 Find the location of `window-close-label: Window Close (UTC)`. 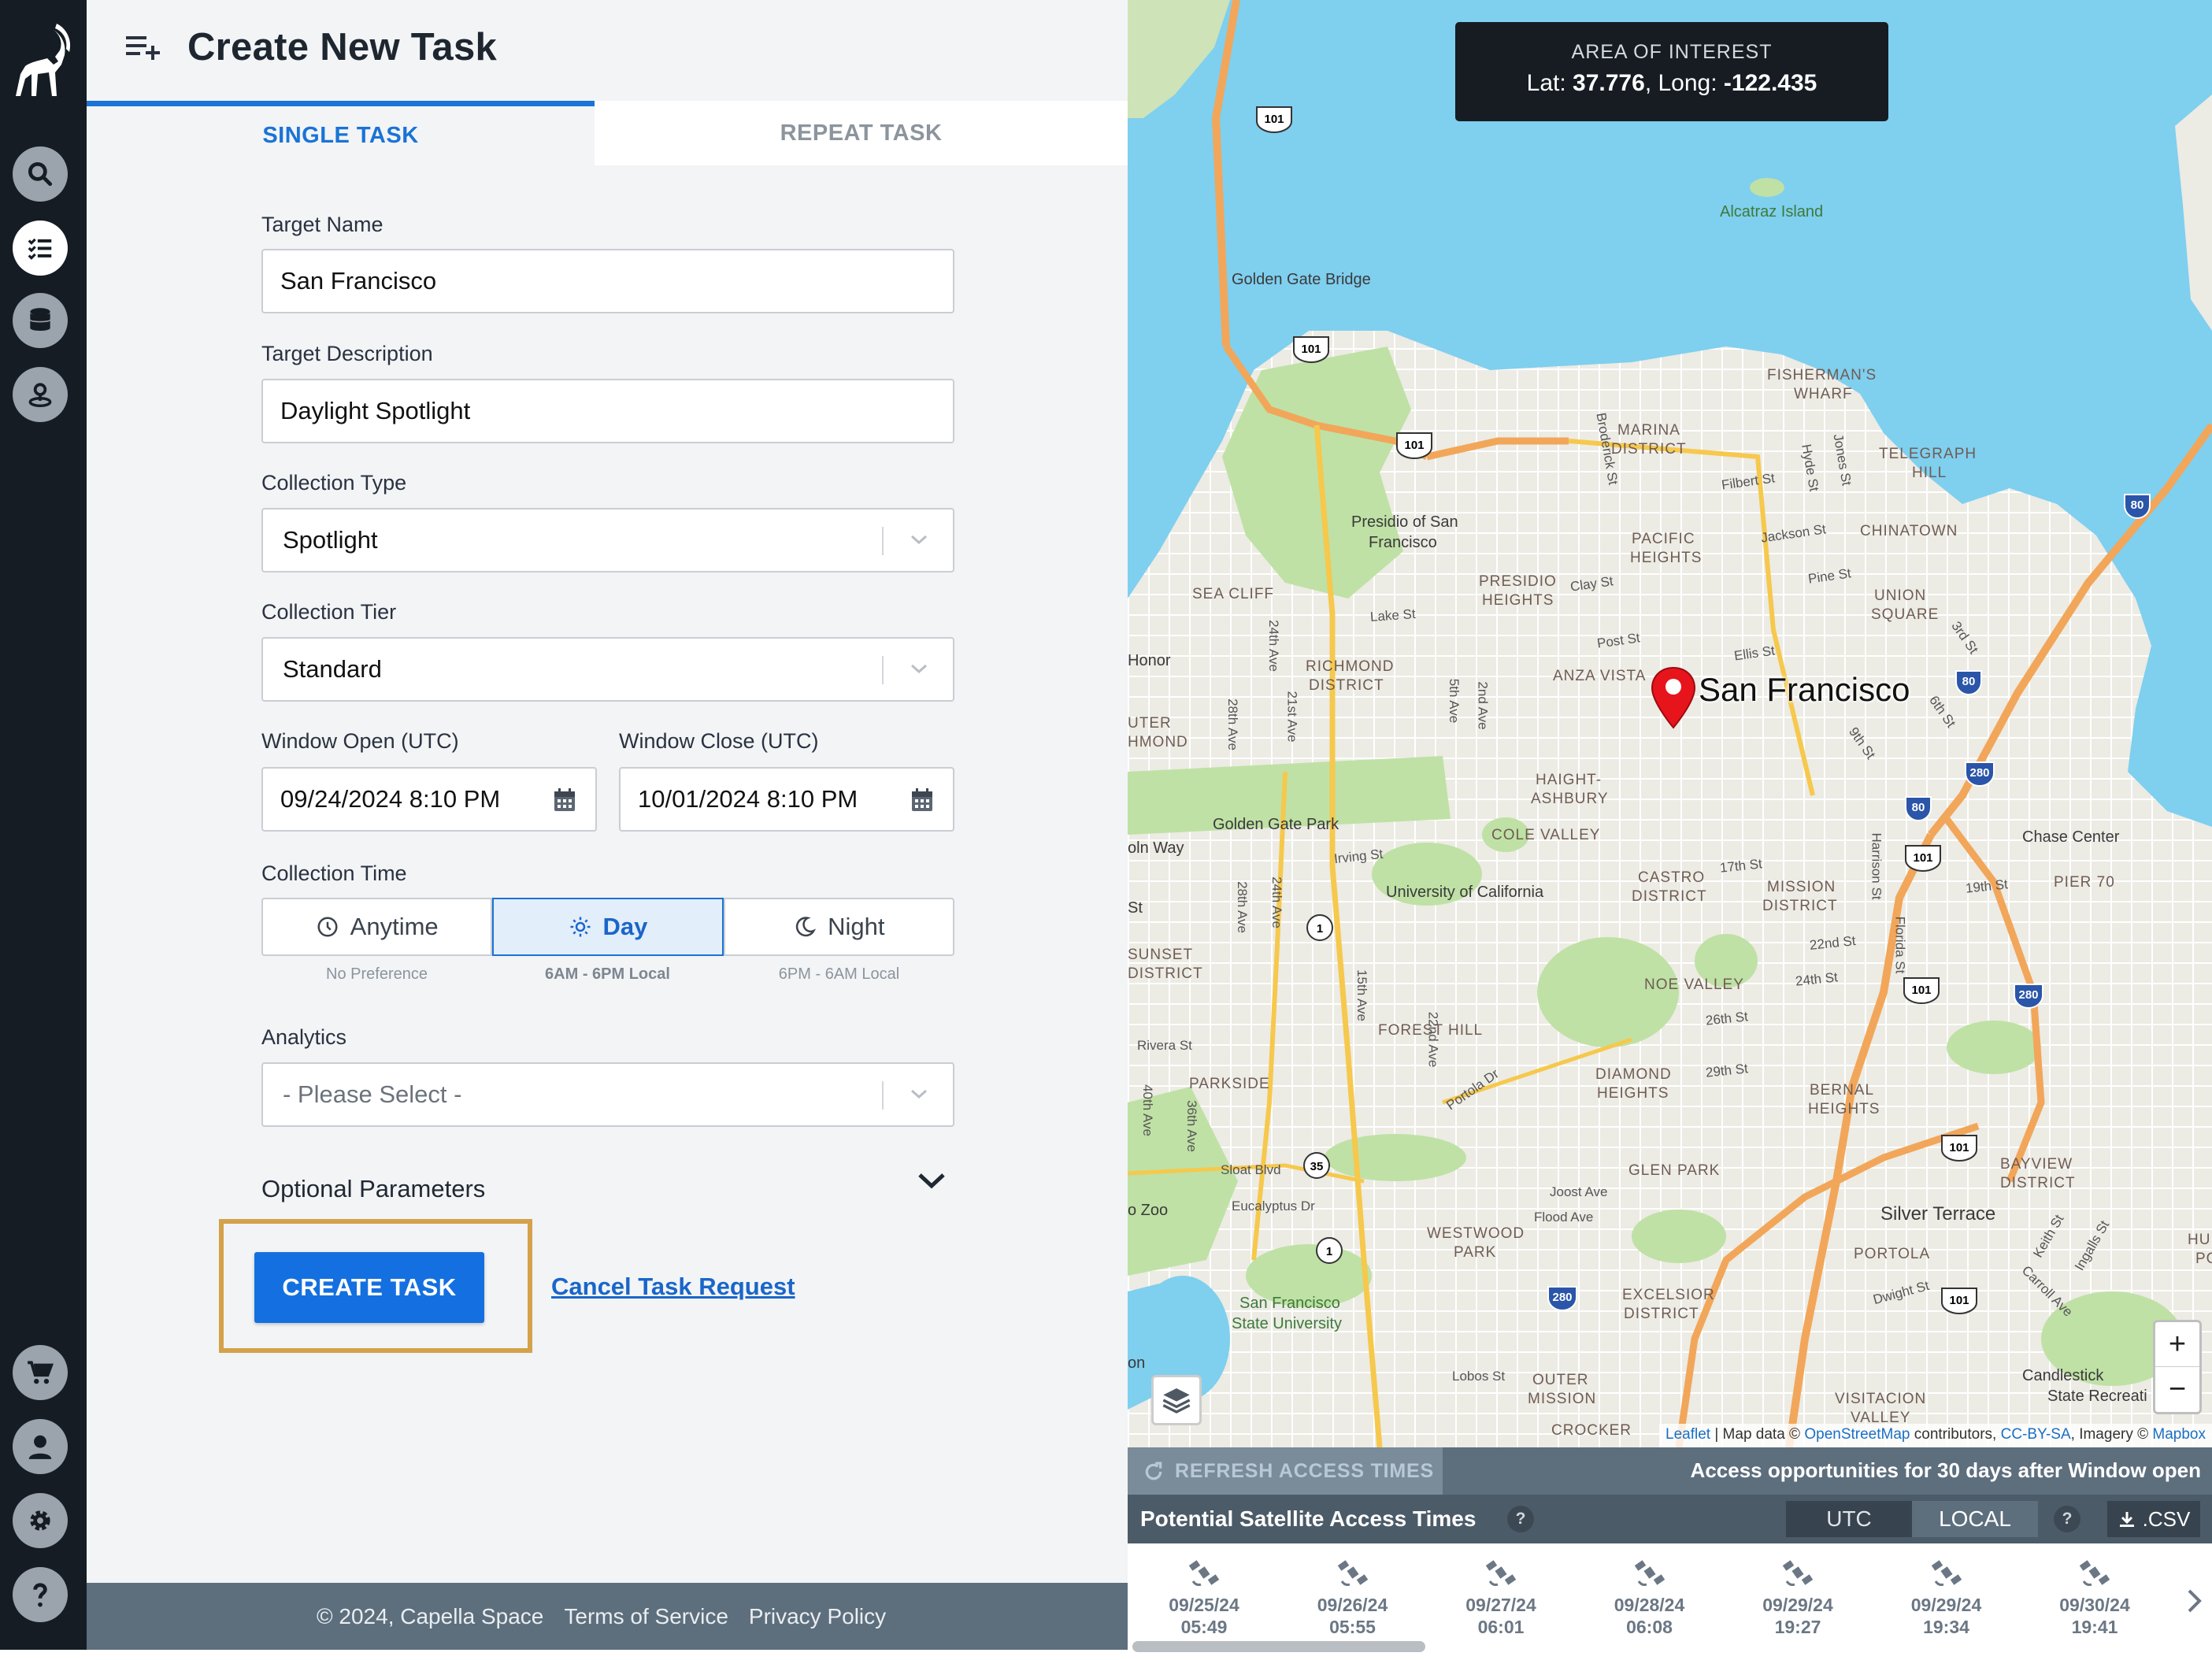

window-close-label: Window Close (UTC) is located at coordinates (719, 741).